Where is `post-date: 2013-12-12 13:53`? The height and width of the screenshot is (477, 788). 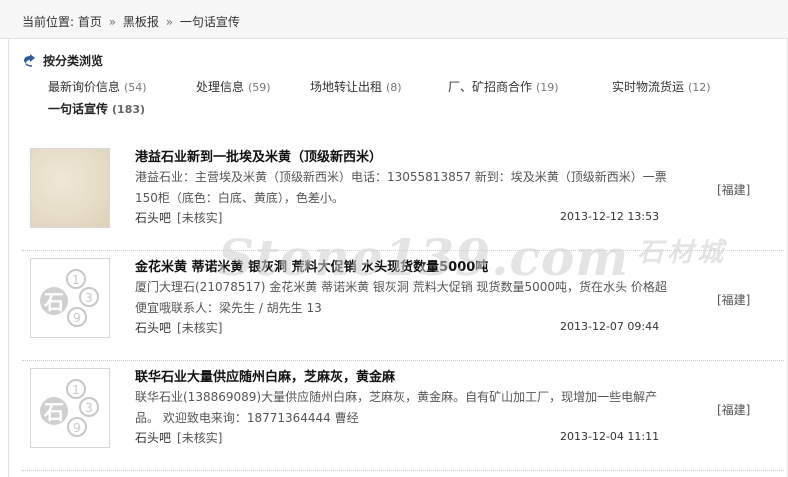
post-date: 2013-12-12 13:53 is located at coordinates (610, 216).